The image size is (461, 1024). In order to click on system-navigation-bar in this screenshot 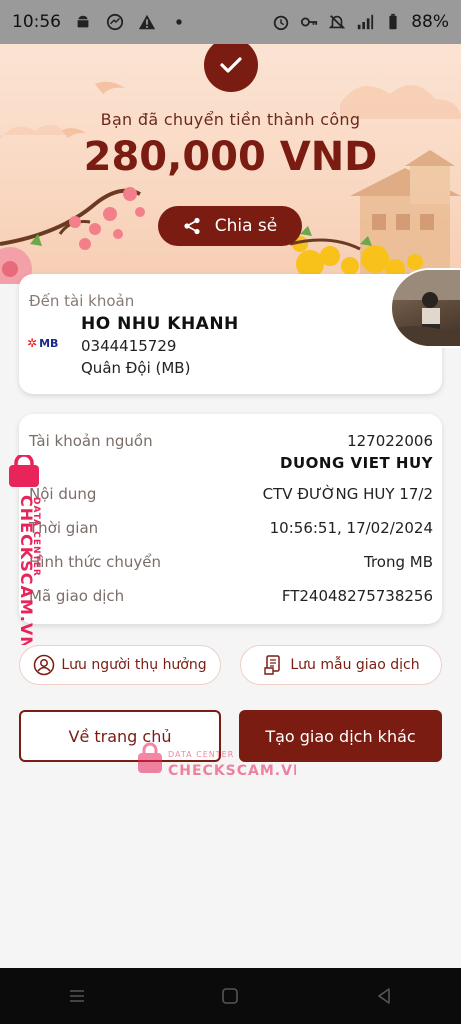, I will do `click(230, 996)`.